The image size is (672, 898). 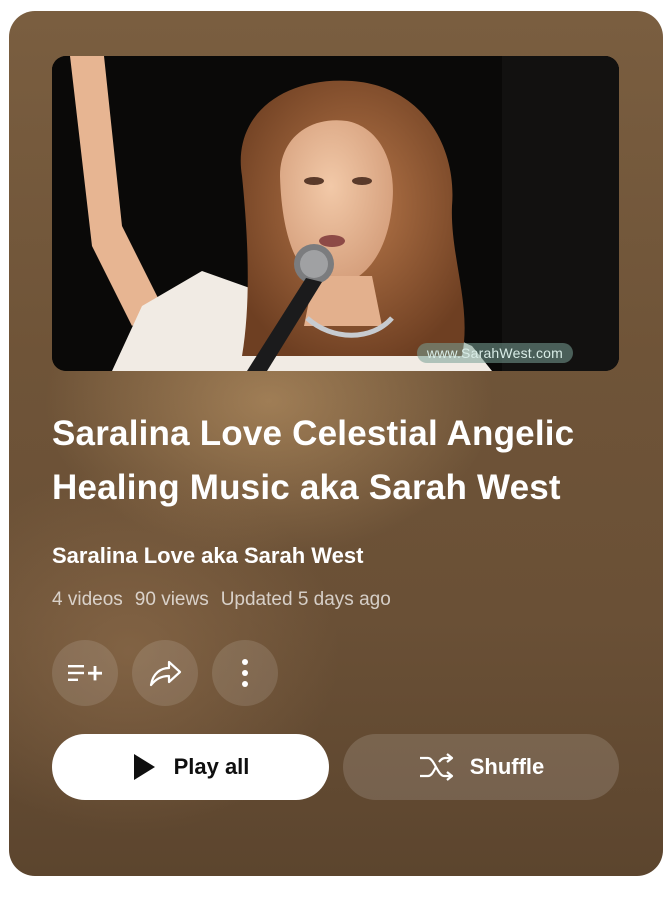 I want to click on more-actions-button, so click(x=245, y=673).